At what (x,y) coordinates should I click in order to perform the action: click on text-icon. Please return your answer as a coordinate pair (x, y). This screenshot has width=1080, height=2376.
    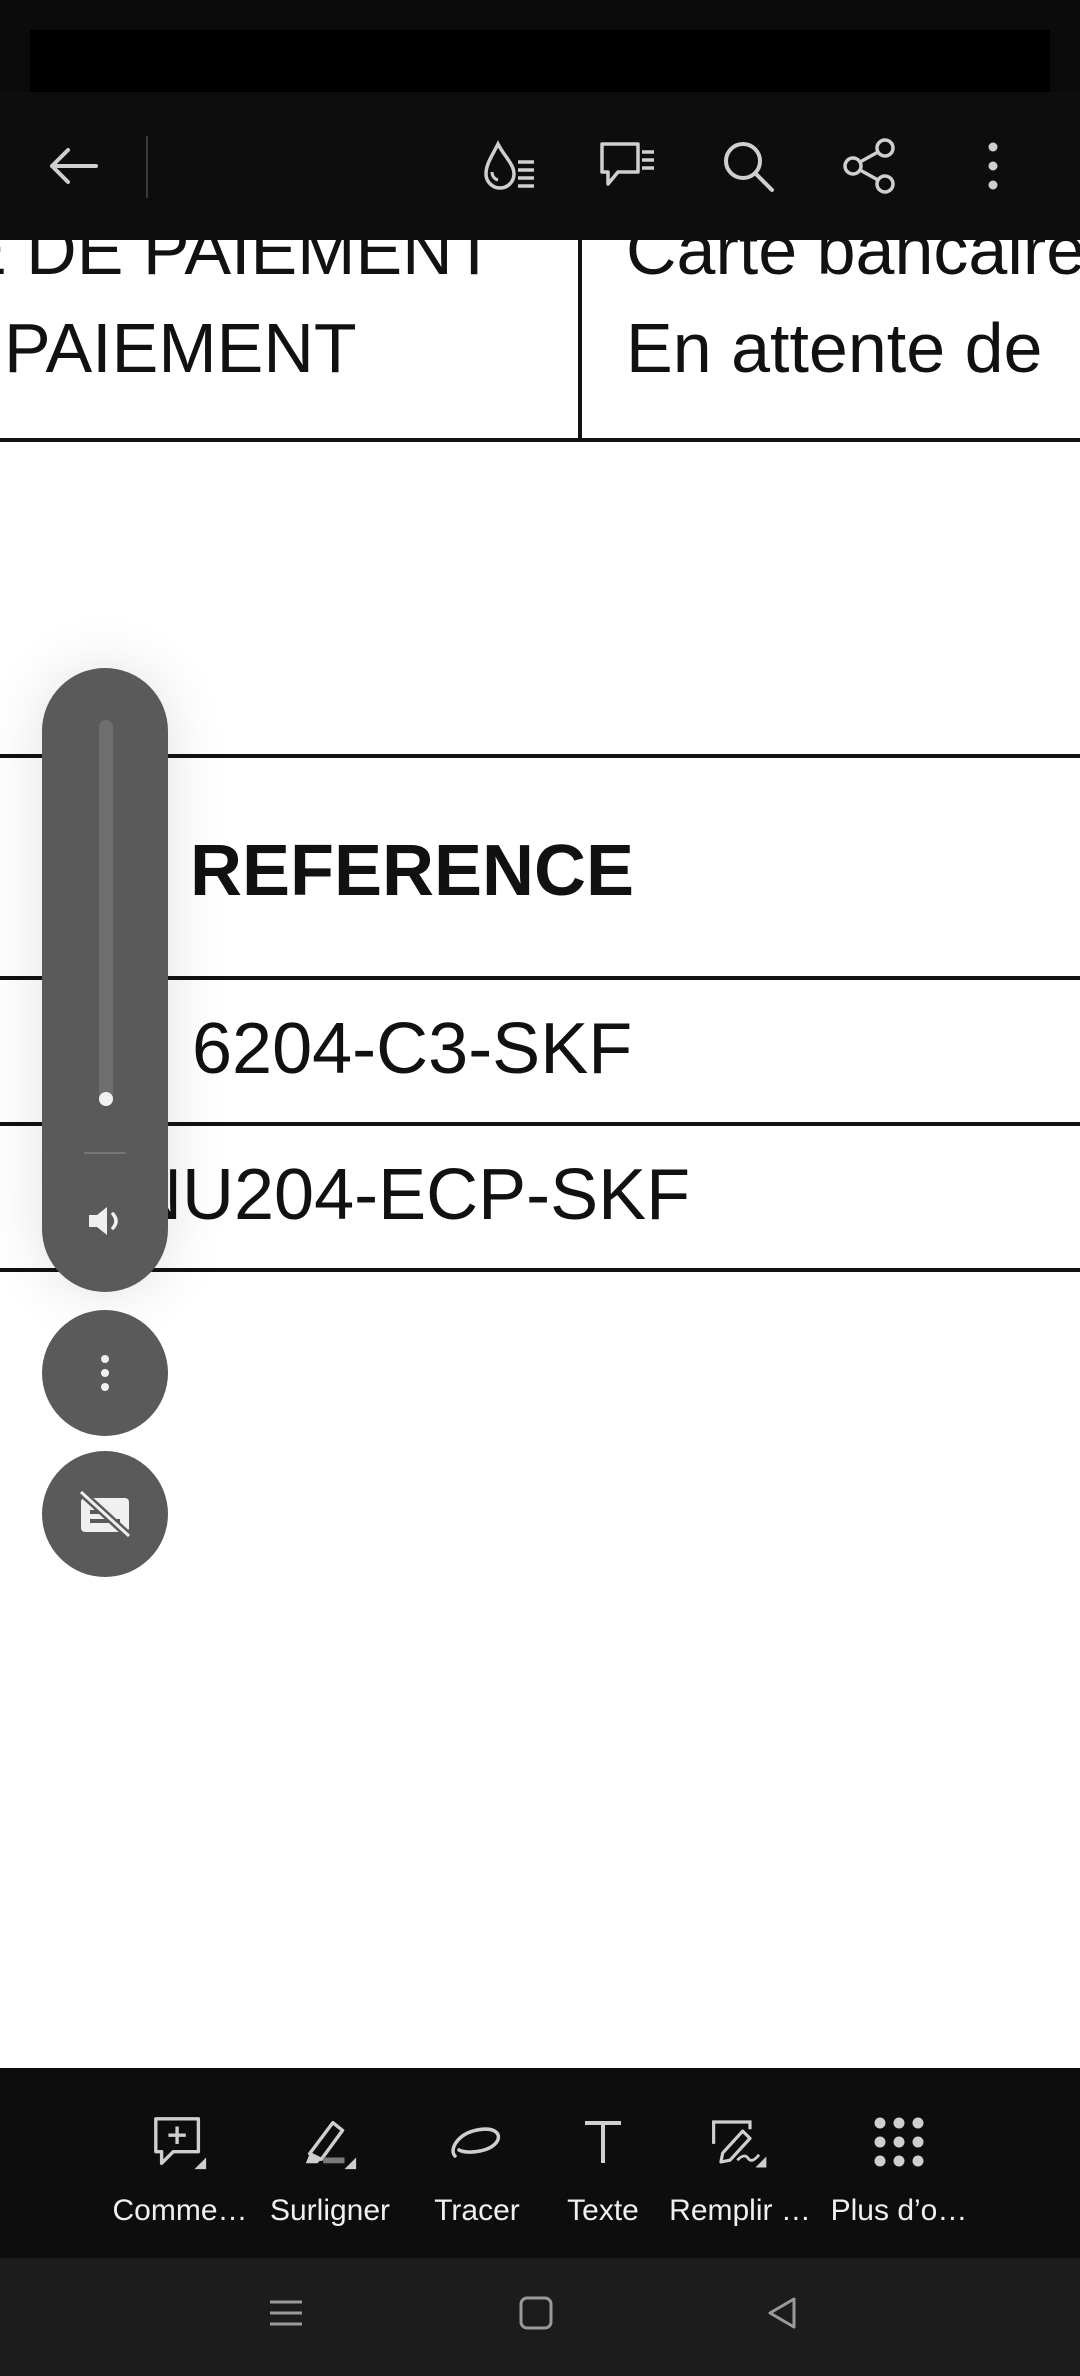
    Looking at the image, I should click on (603, 2142).